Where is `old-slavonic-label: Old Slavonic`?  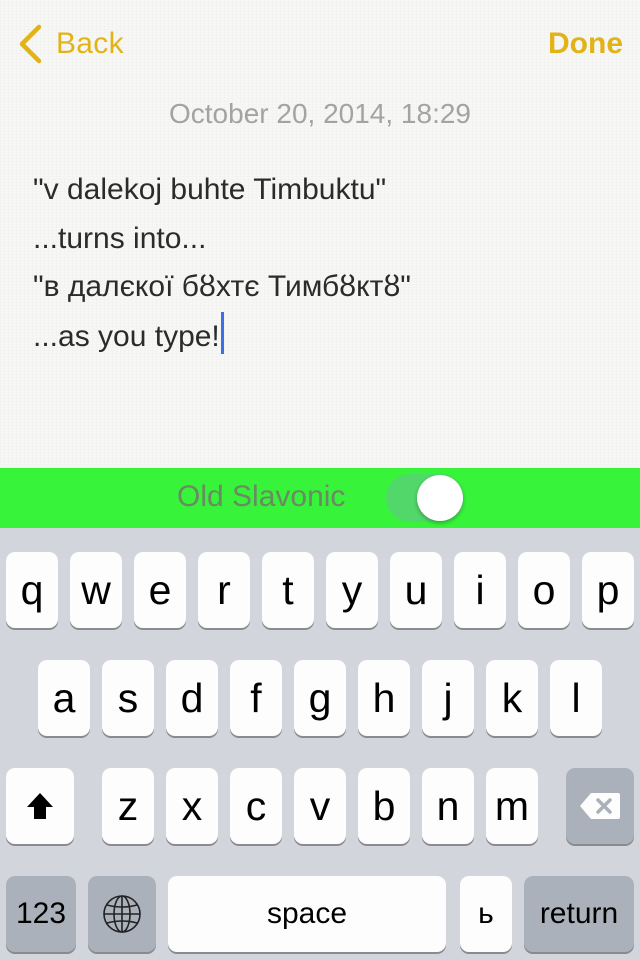 old-slavonic-label: Old Slavonic is located at coordinates (261, 496).